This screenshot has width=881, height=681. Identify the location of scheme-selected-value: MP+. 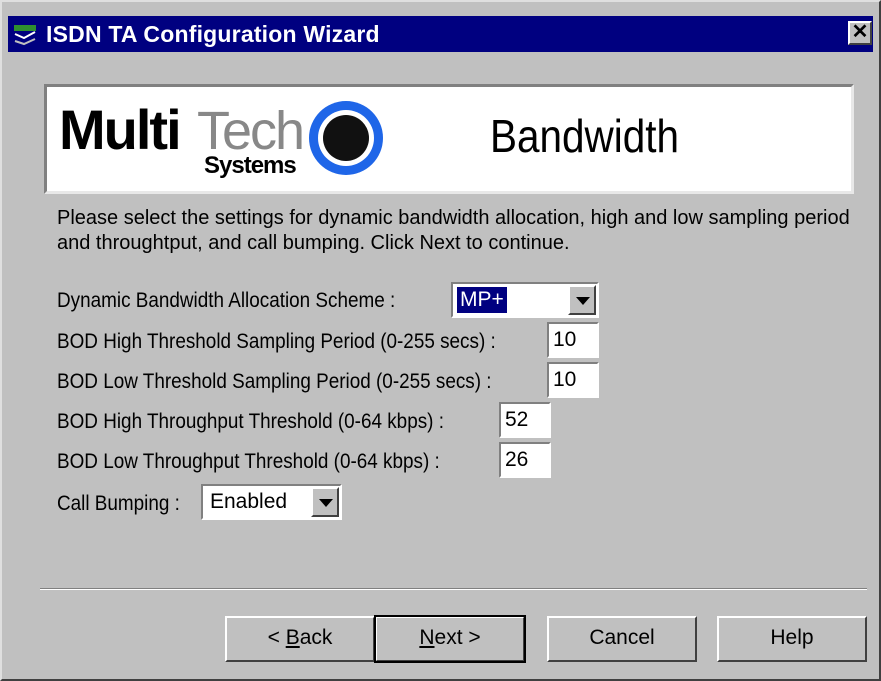
(482, 300).